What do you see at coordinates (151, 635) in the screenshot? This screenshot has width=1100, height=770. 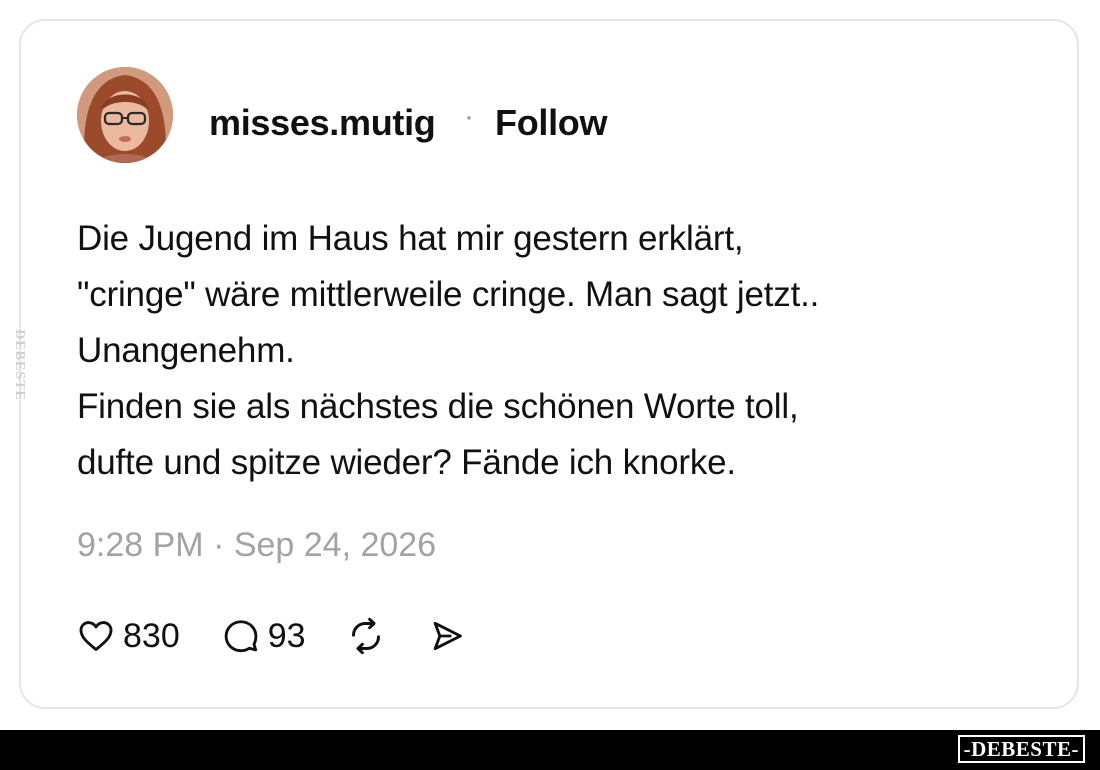 I see `likes-count: 830` at bounding box center [151, 635].